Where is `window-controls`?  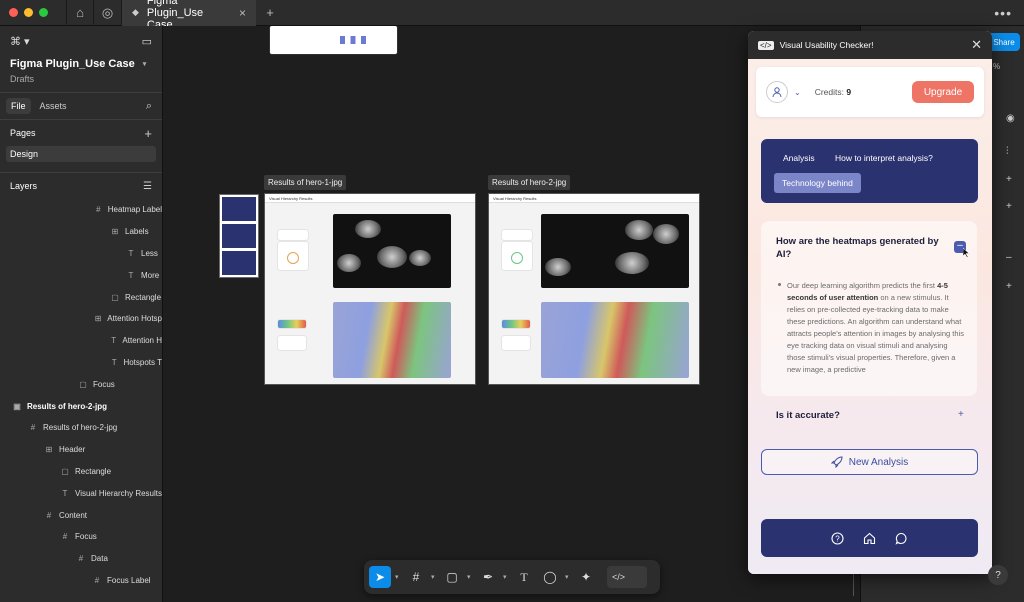
window-controls is located at coordinates (28, 12).